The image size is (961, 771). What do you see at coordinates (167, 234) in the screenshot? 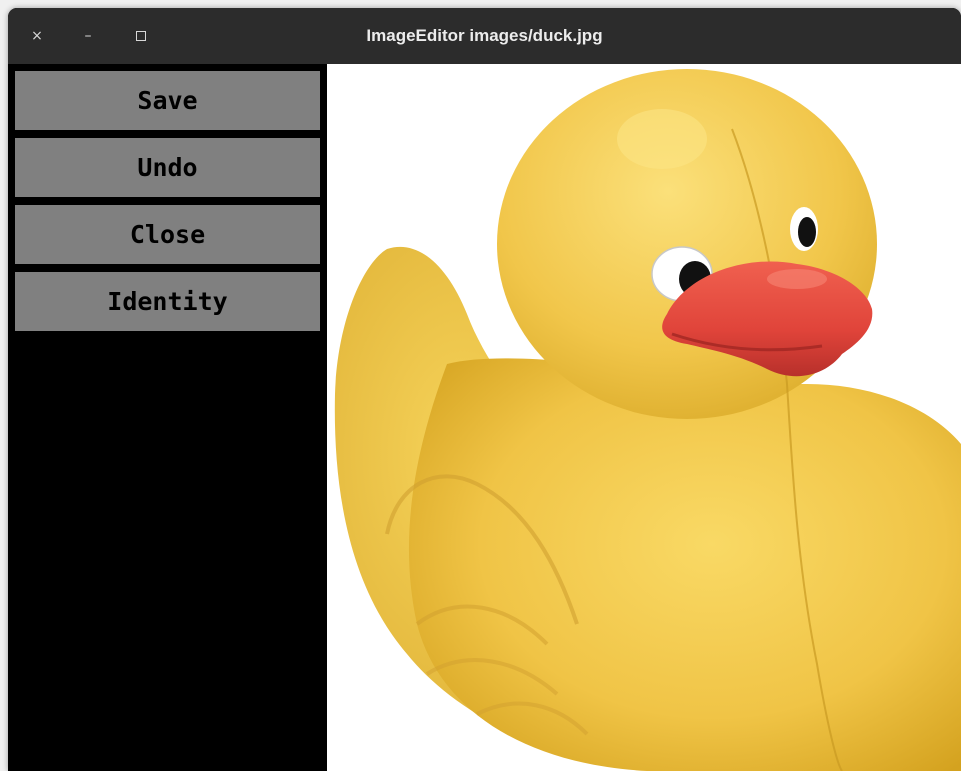
I see `close-button: Close` at bounding box center [167, 234].